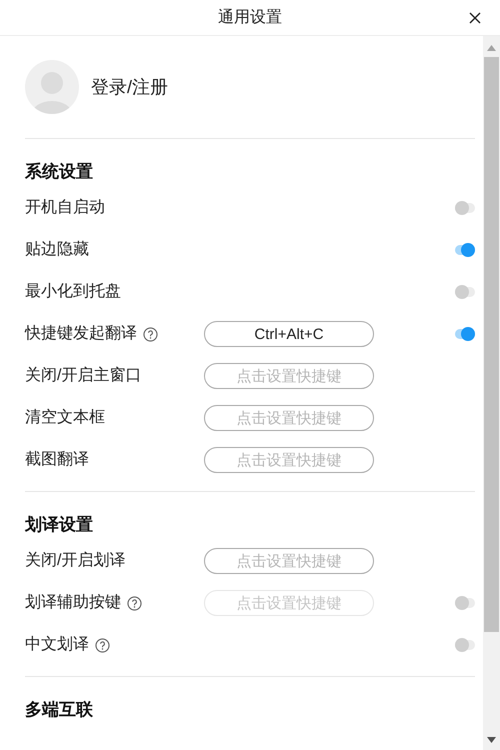 The image size is (500, 750). Describe the element at coordinates (491, 48) in the screenshot. I see `scroll-up-icon` at that location.